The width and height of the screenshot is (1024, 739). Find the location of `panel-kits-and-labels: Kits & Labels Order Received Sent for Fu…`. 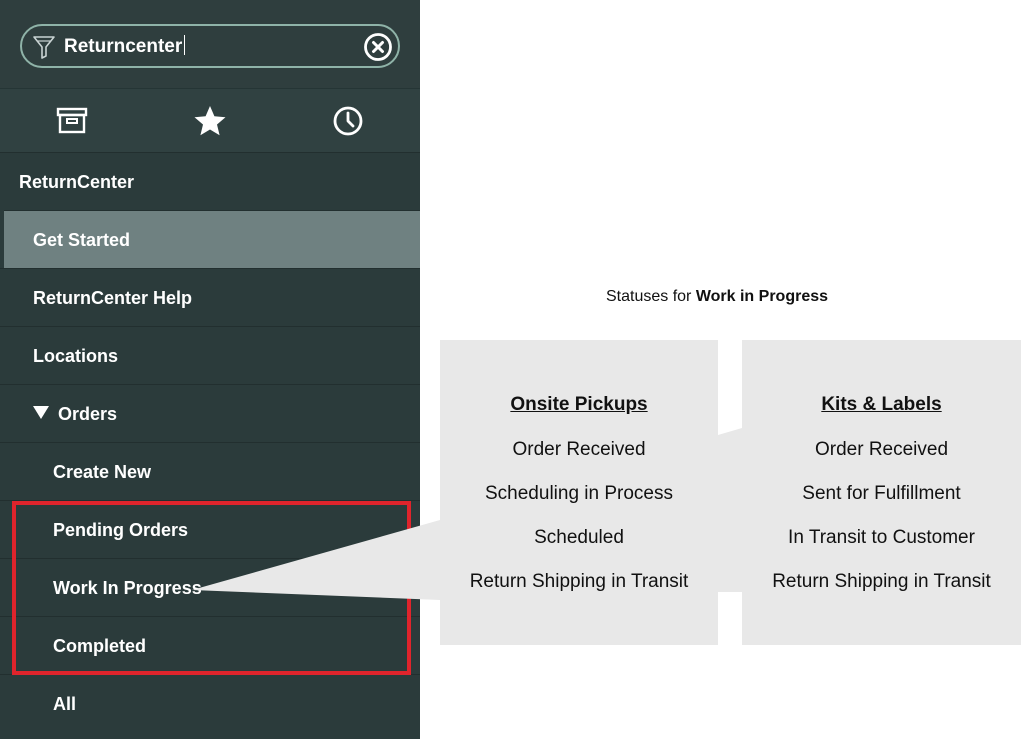

panel-kits-and-labels: Kits & Labels Order Received Sent for Fu… is located at coordinates (881, 492).